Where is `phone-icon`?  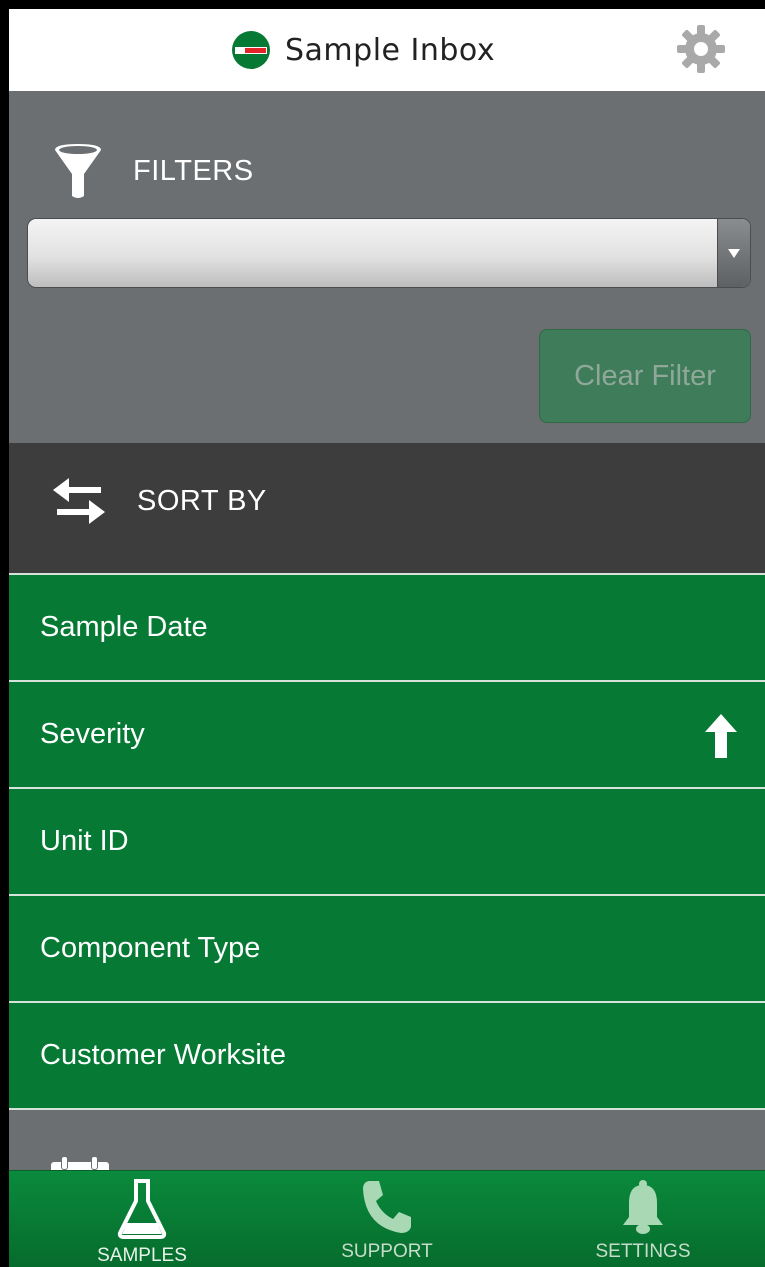
phone-icon is located at coordinates (387, 1207).